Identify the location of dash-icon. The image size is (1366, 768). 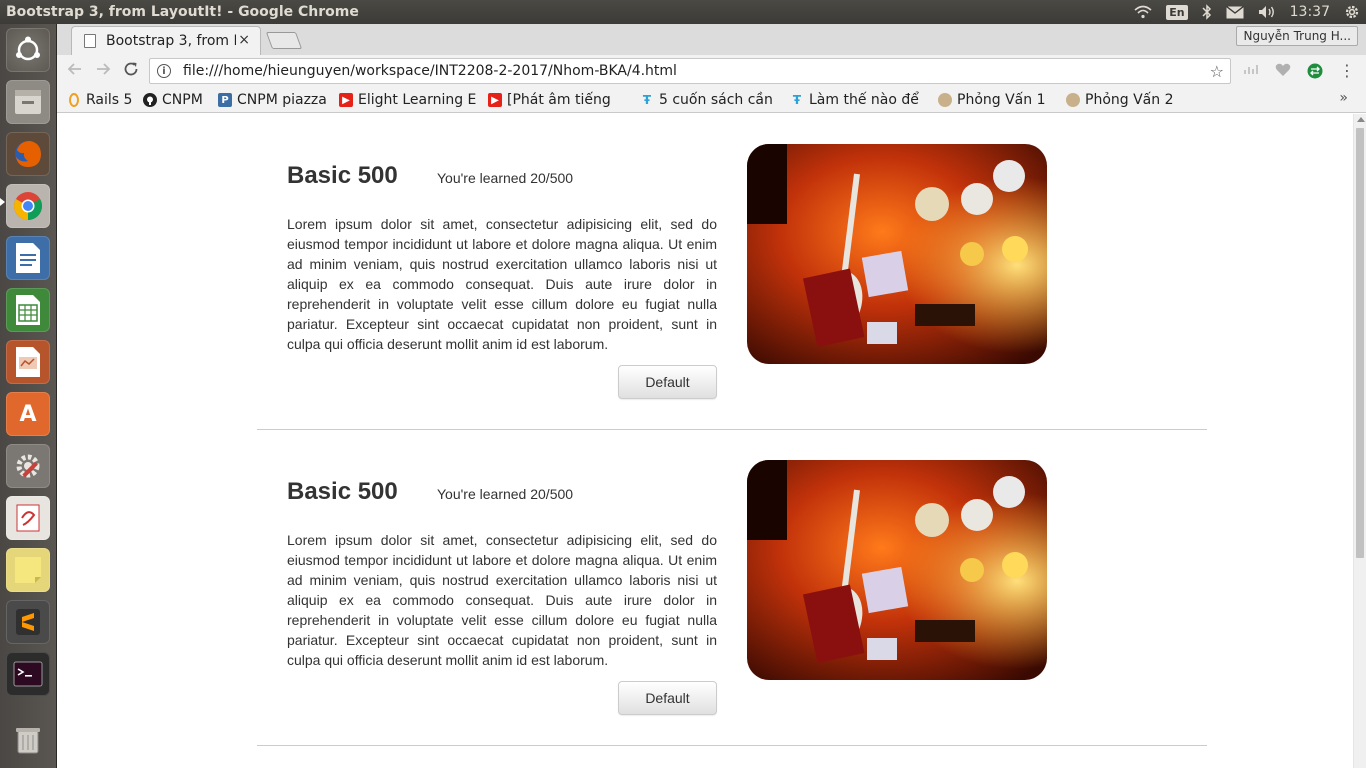
(28, 50).